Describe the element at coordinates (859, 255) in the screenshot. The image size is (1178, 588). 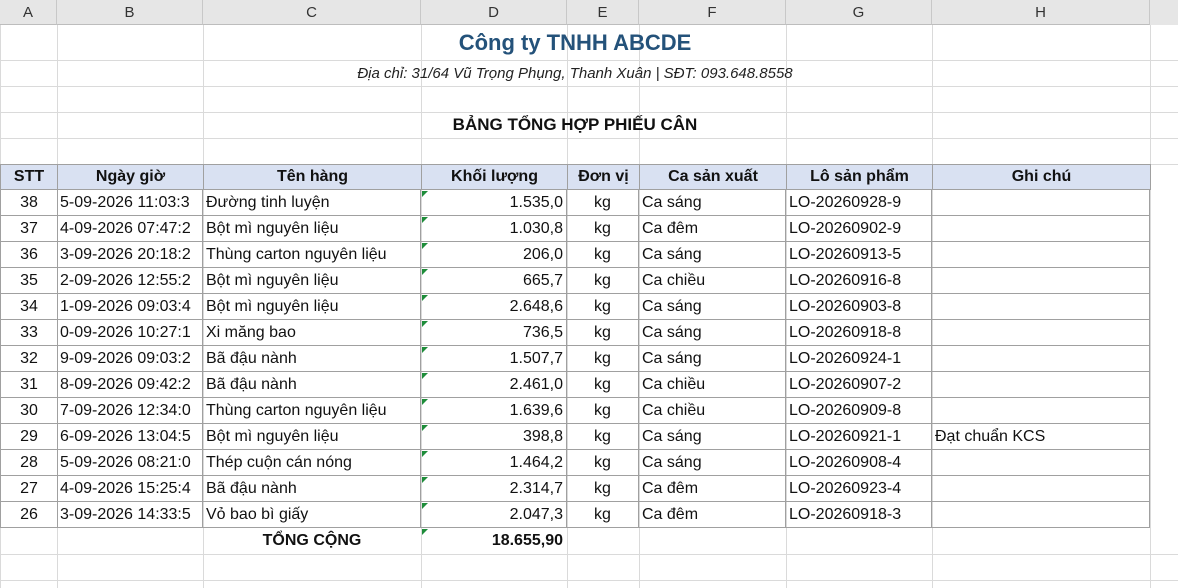
I see `cell-lot: LO-20260913-5` at that location.